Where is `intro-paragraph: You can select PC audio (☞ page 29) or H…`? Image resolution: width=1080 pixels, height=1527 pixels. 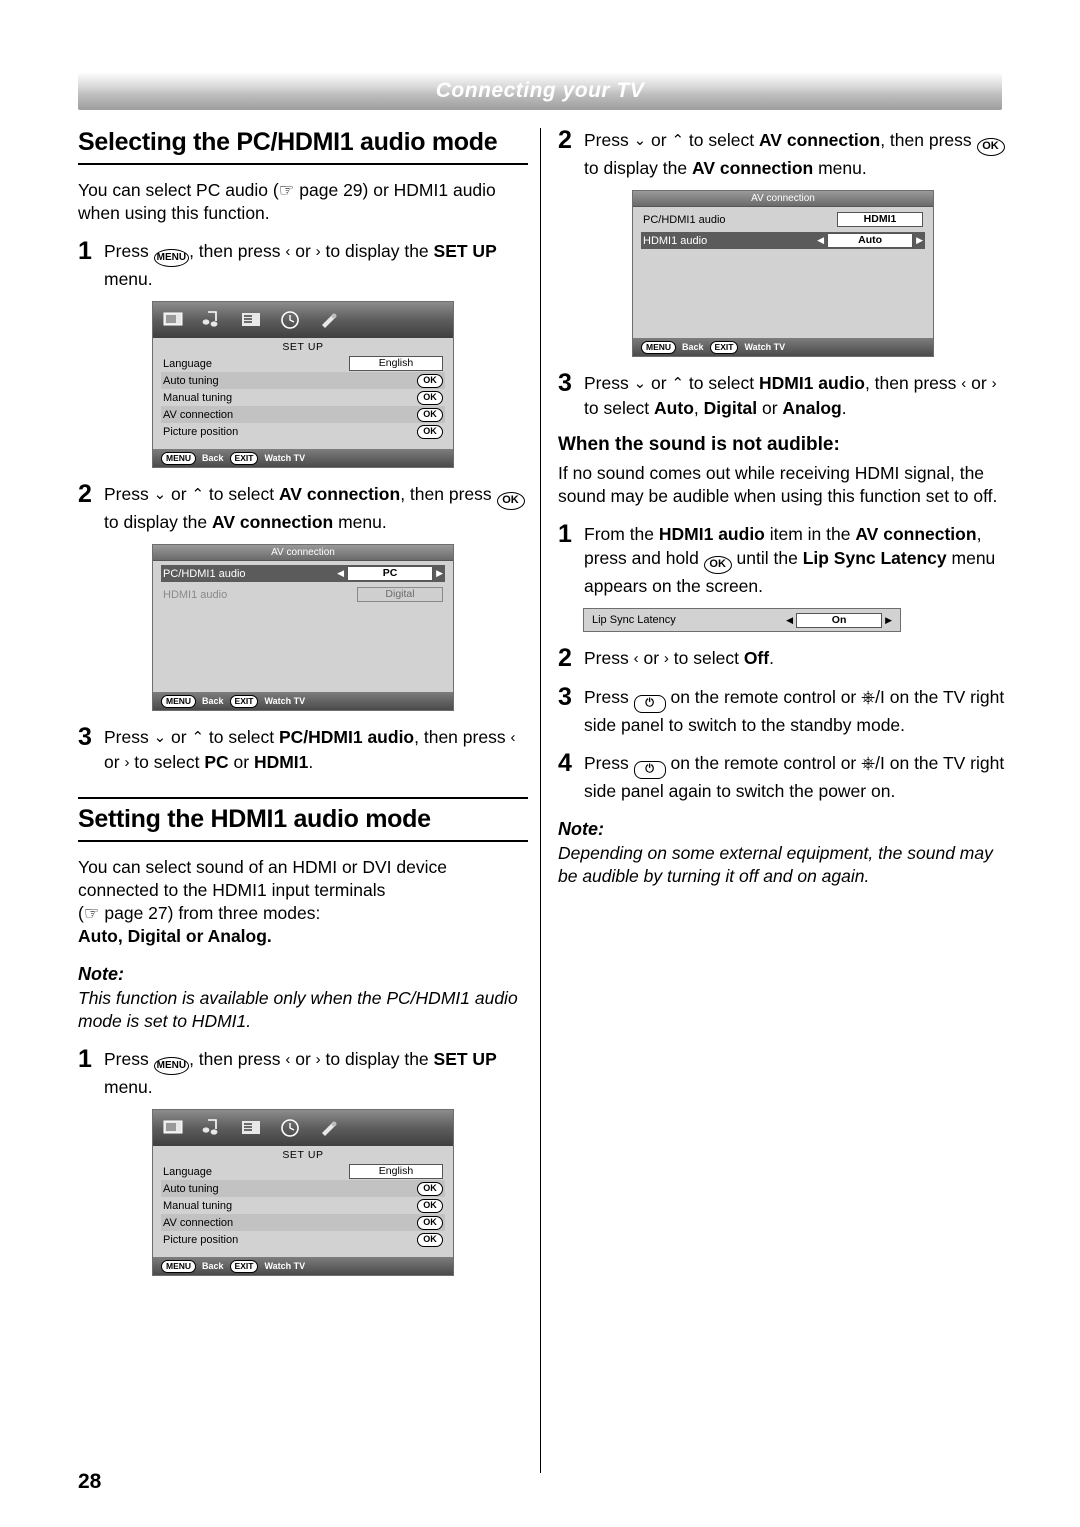 intro-paragraph: You can select PC audio (☞ page 29) or H… is located at coordinates (287, 201).